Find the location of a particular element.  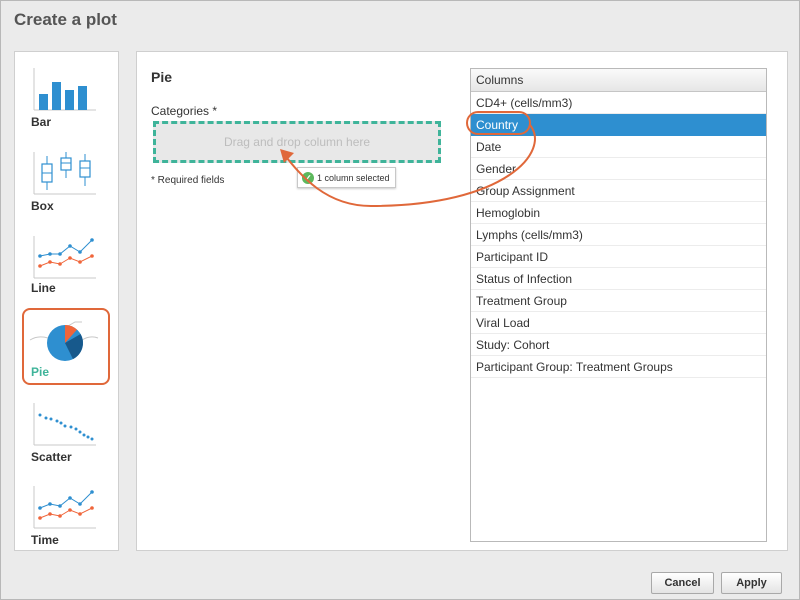

column-item: Hemoglobin is located at coordinates (618, 213).